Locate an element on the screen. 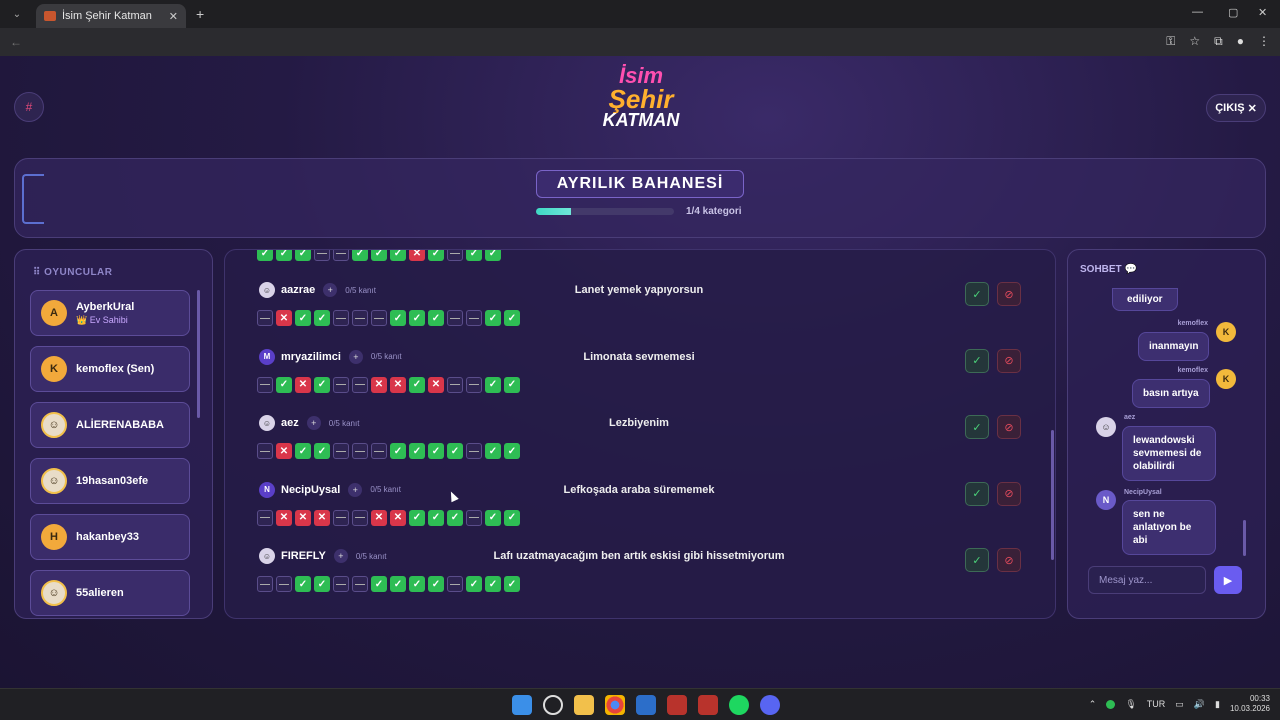  taskbar: ⌃ 🎙 TUR ▭ 🔊 ▮ 00:33 10.03.2026 is located at coordinates (640, 704).